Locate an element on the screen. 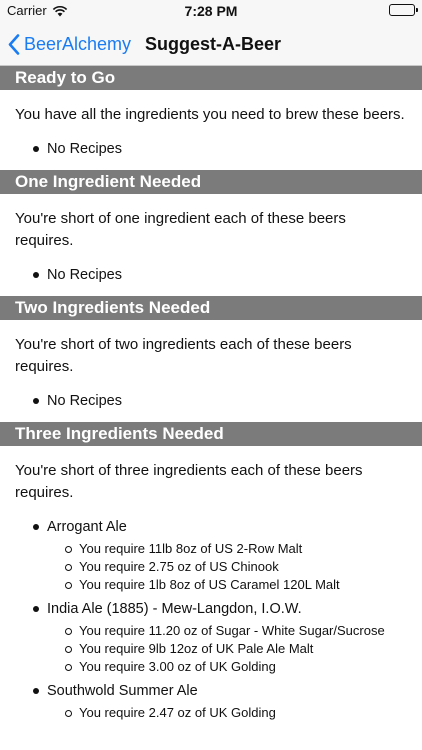  recipe-name: Southwold Summer Ale is located at coordinates (122, 691).